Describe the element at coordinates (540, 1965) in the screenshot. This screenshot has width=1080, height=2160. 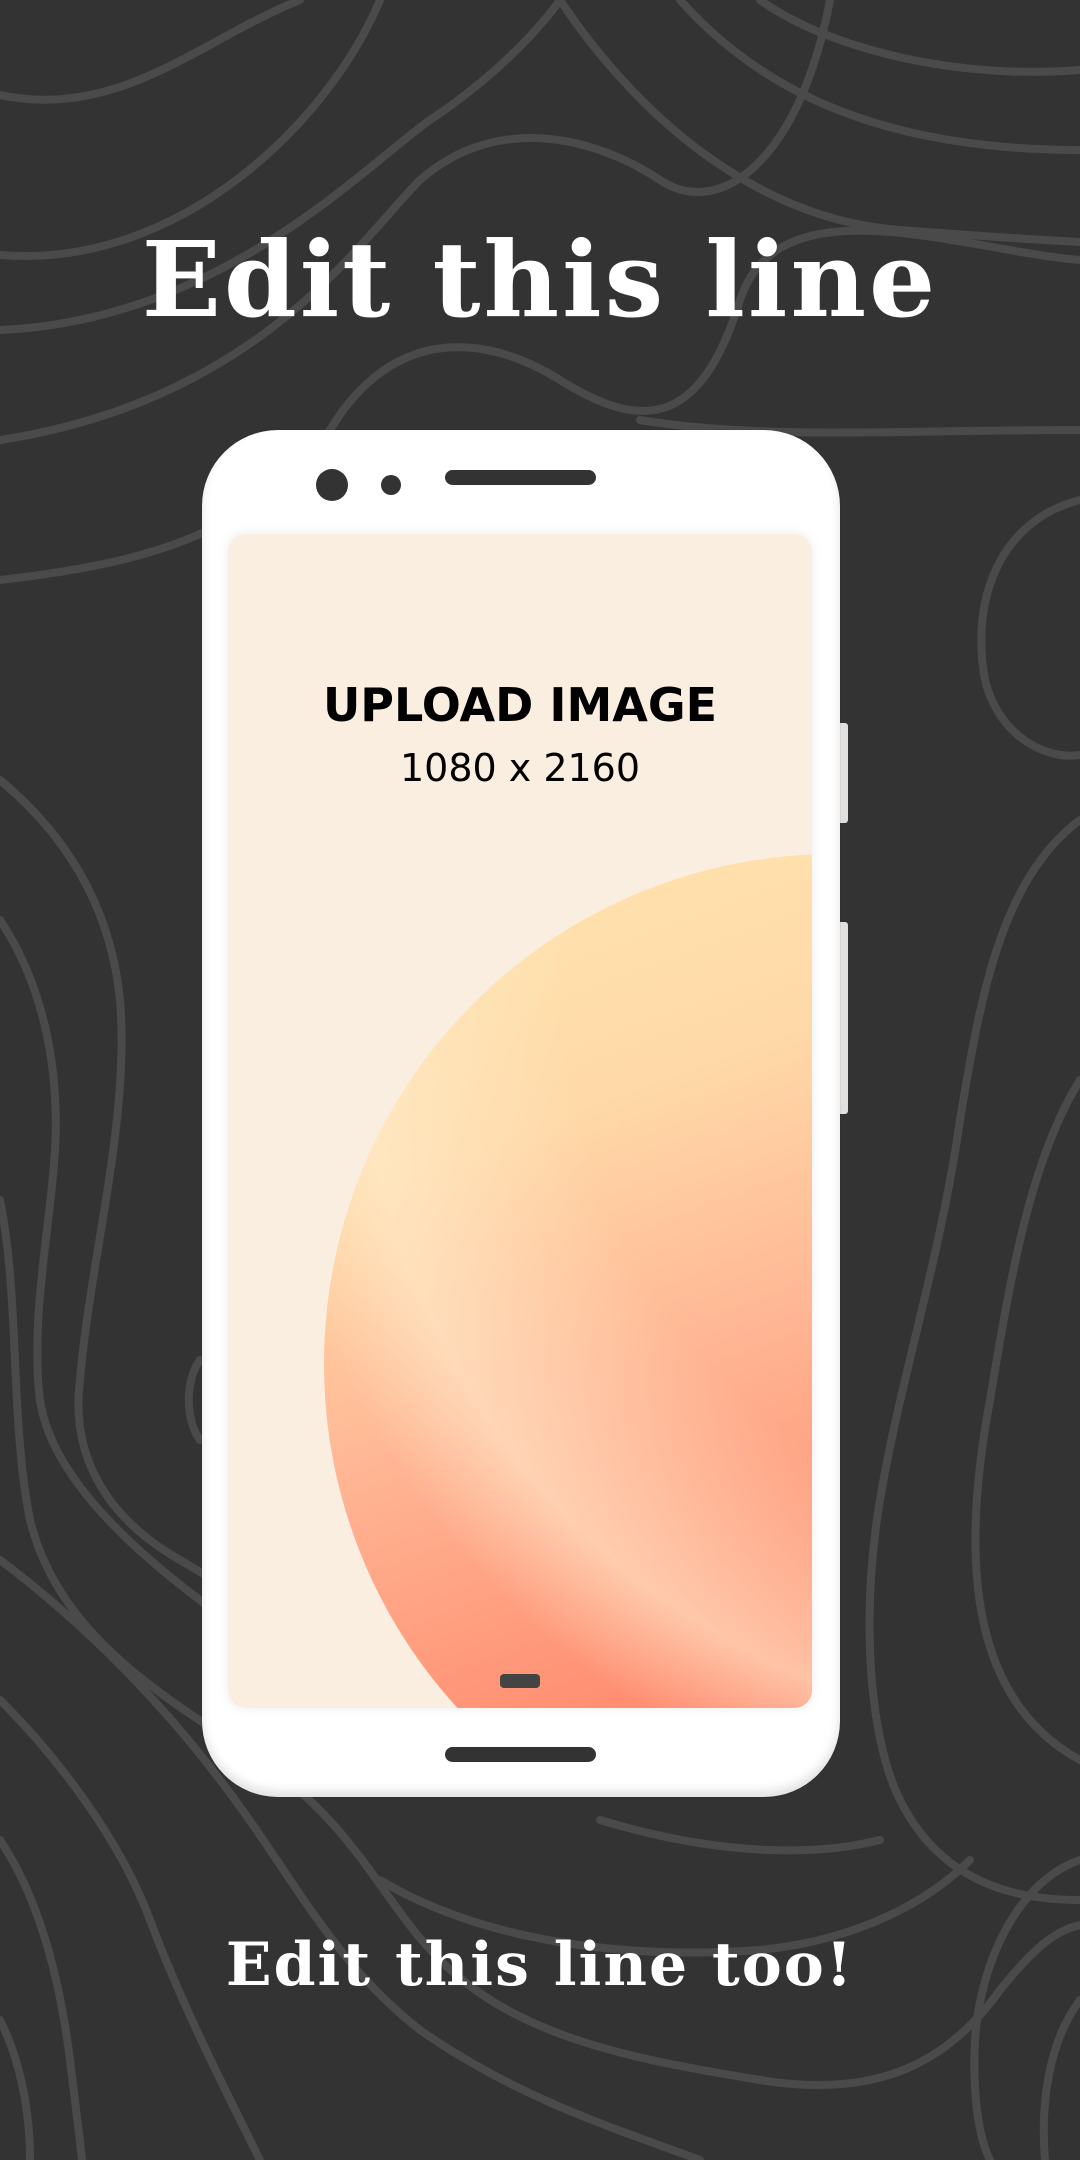
I see `subline: Edit this line too!` at that location.